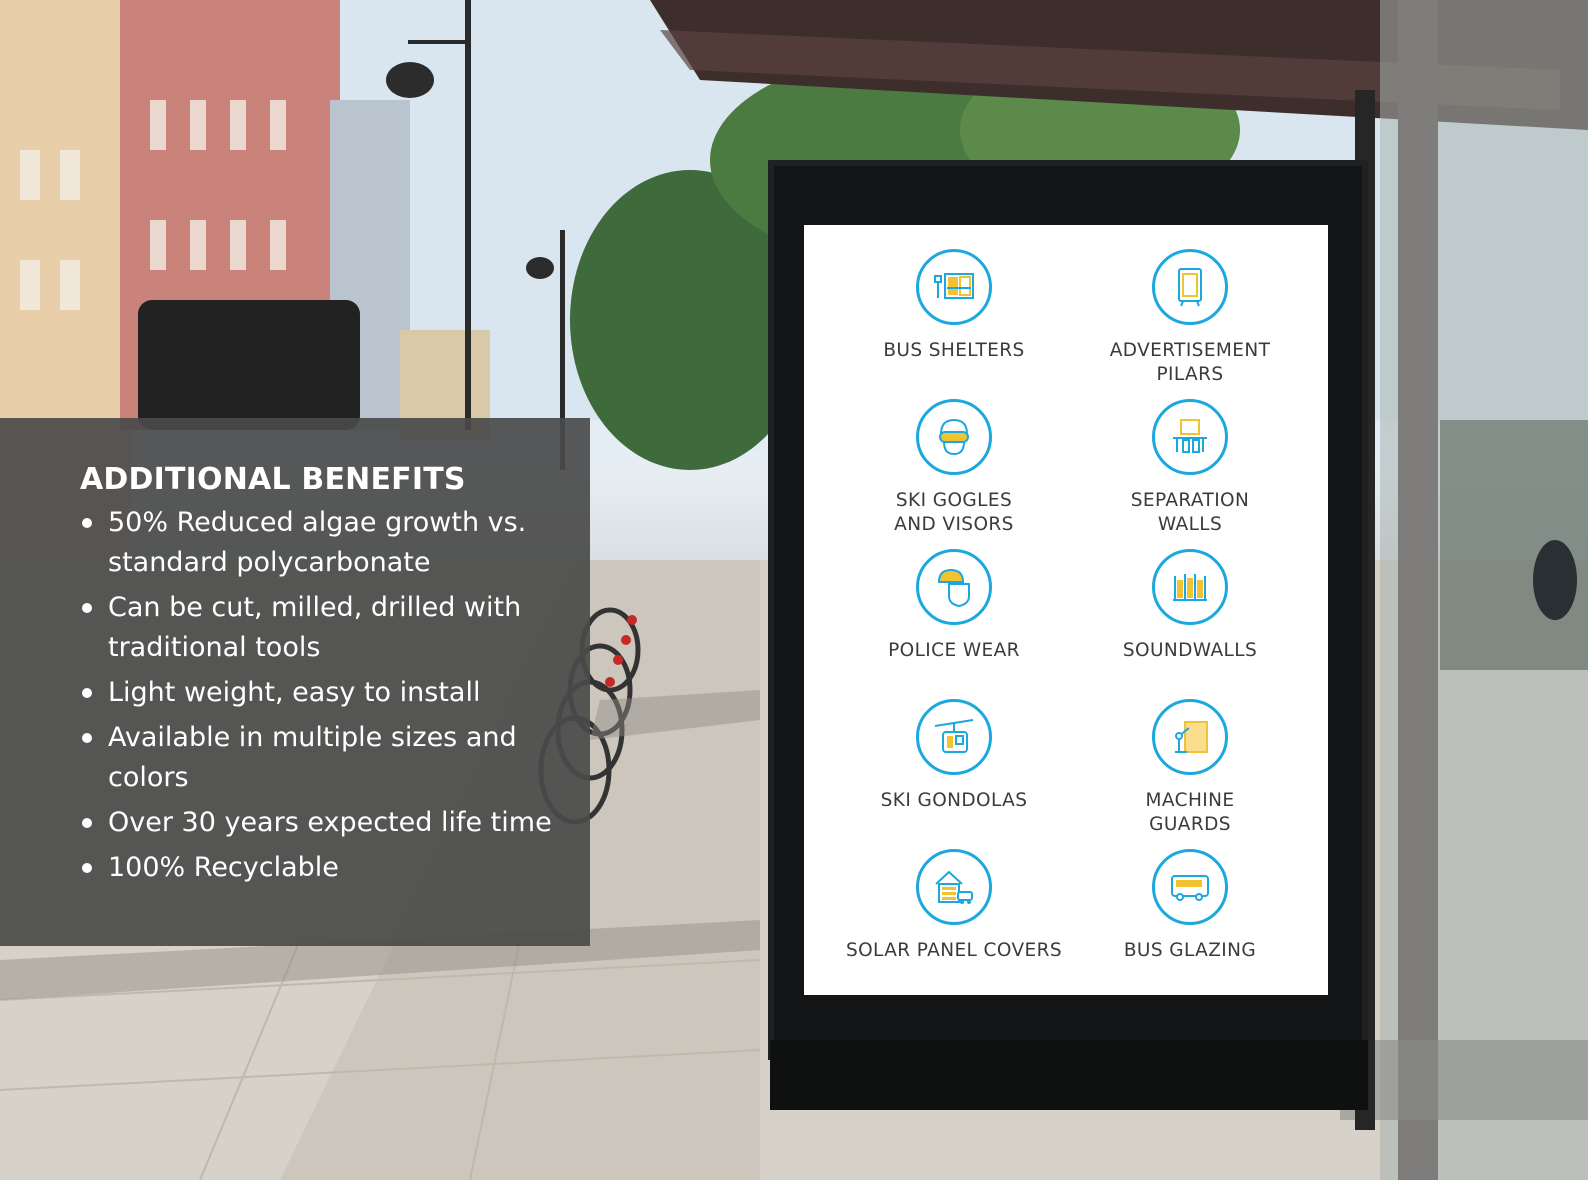 Image resolution: width=1588 pixels, height=1180 pixels. What do you see at coordinates (294, 692) in the screenshot?
I see `benefit-text: Light weight, easy to install` at bounding box center [294, 692].